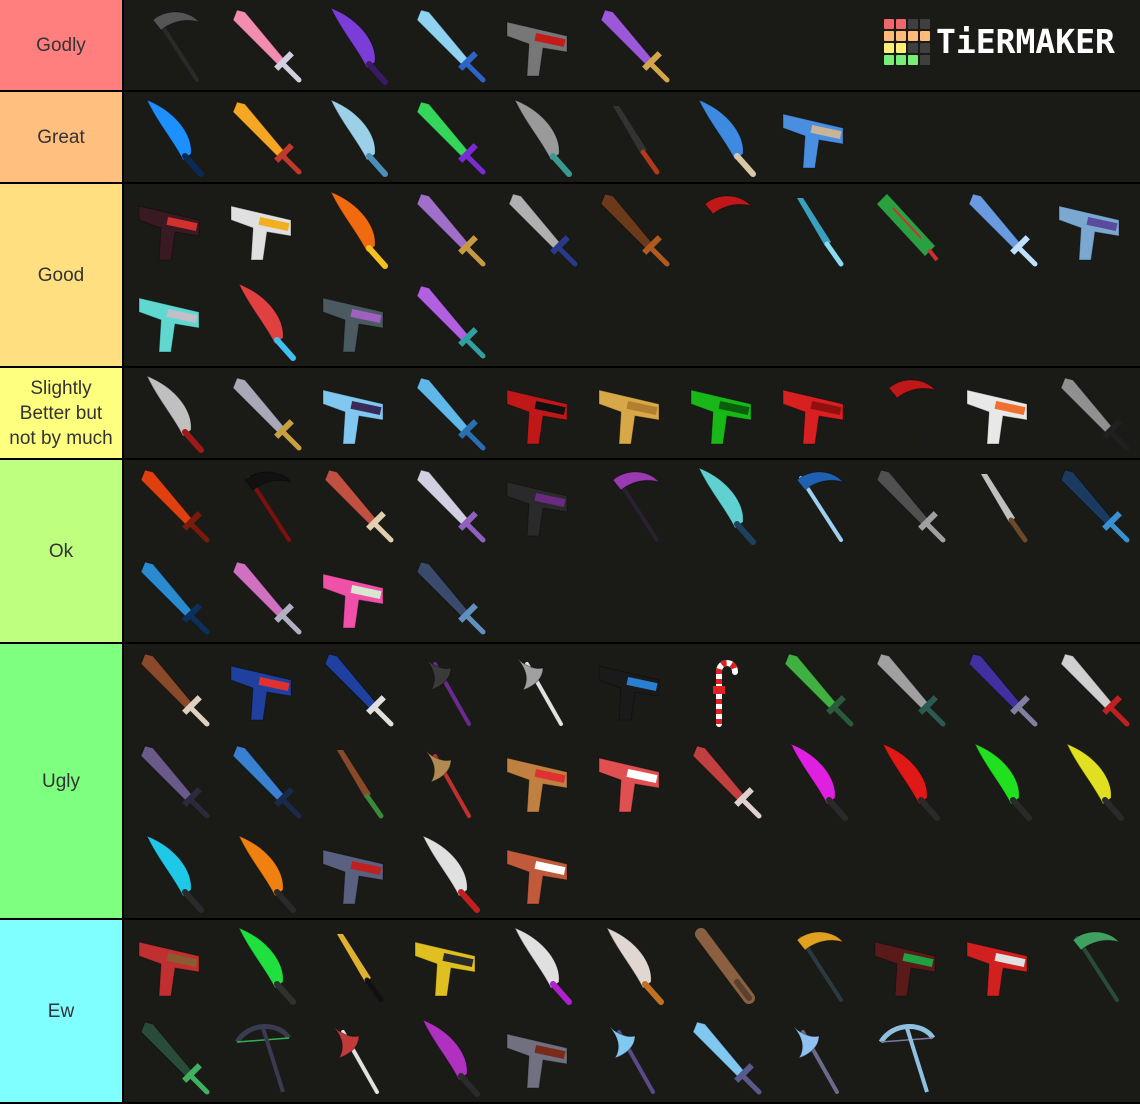 The width and height of the screenshot is (1140, 1104). What do you see at coordinates (62, 551) in the screenshot?
I see `tier-label: Ok` at bounding box center [62, 551].